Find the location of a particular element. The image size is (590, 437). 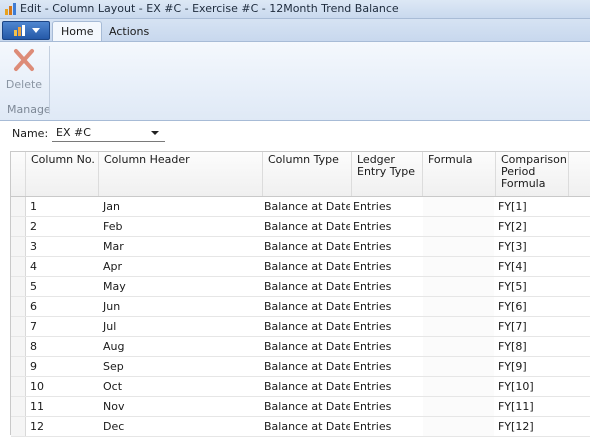

table-row: 2 Feb Balance at Date Entries FY[2] is located at coordinates (300, 227).